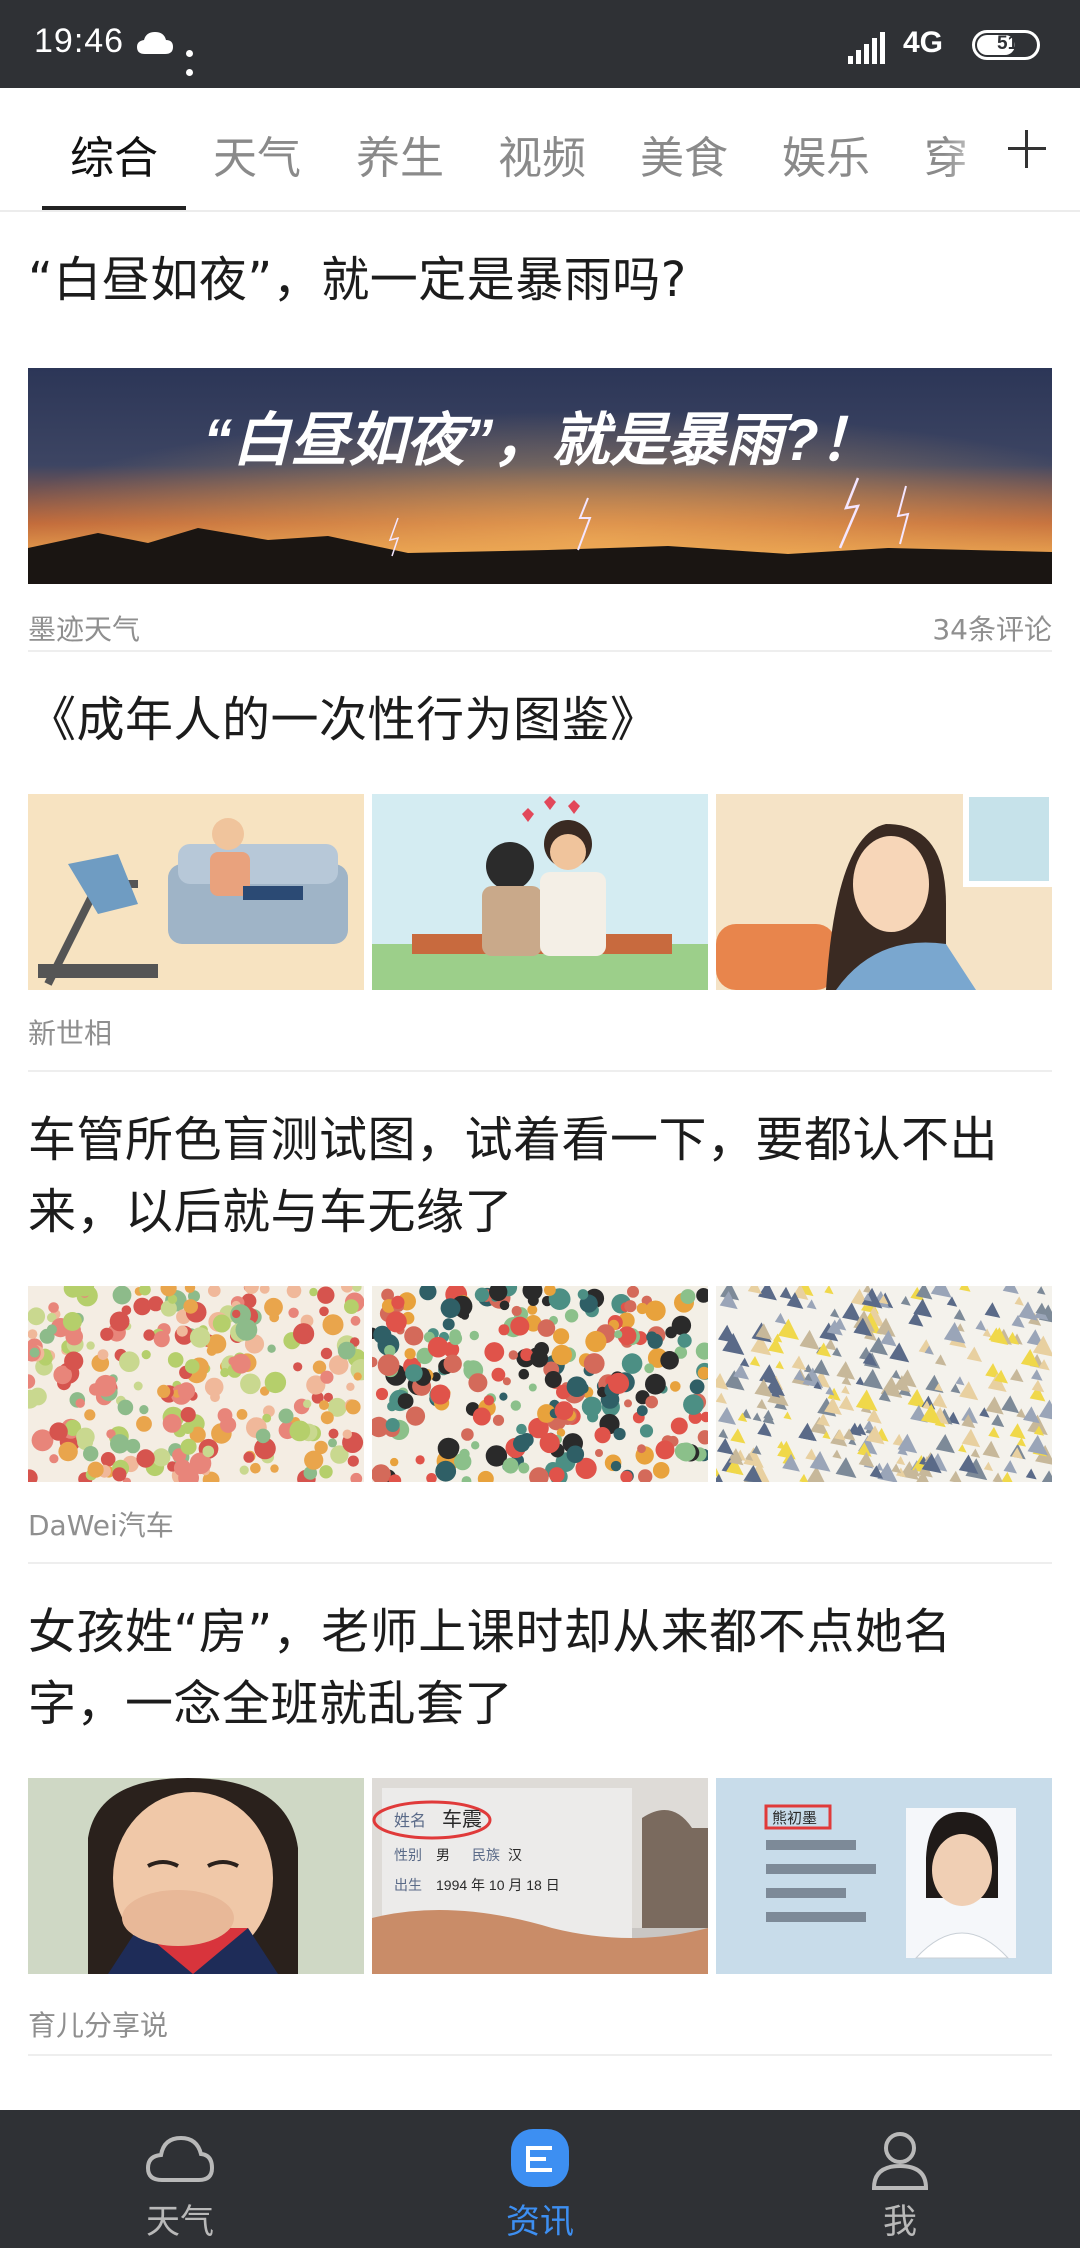 The width and height of the screenshot is (1080, 2248). I want to click on tab-shipin: 视频, so click(542, 154).